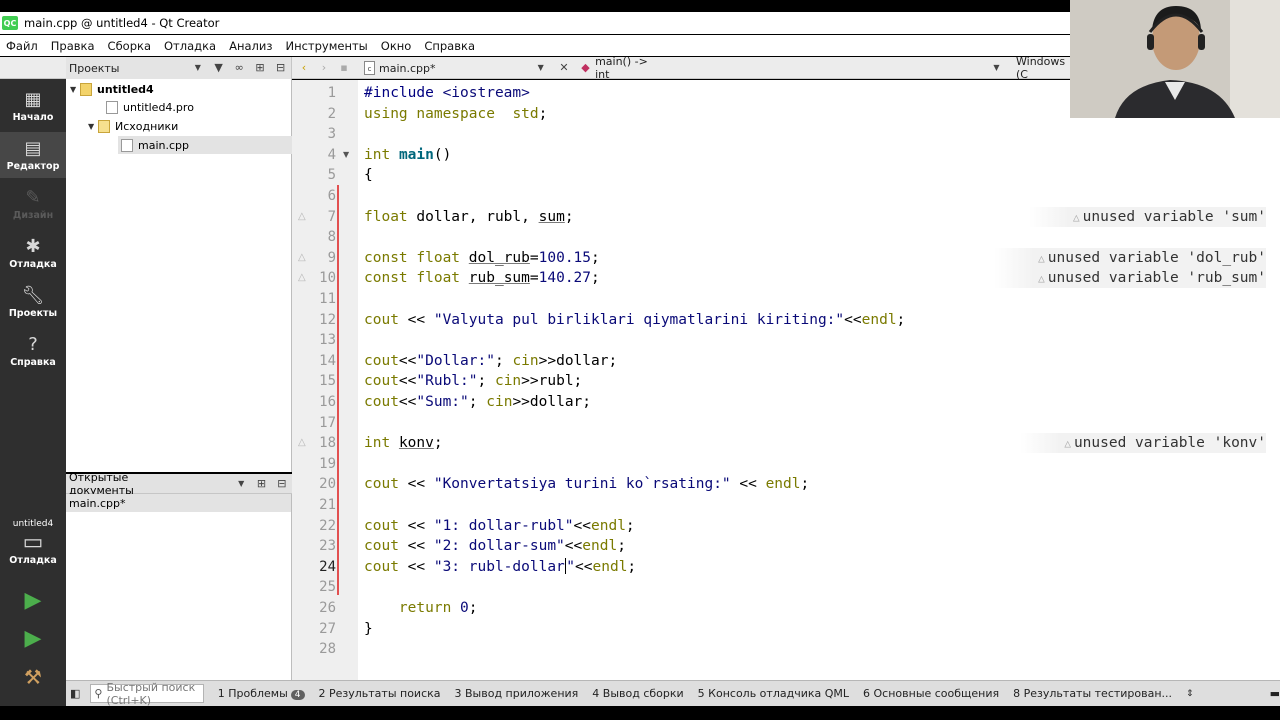 Image resolution: width=1280 pixels, height=720 pixels. I want to click on tree-item-pro-file: untitled4.pro, so click(150, 107).